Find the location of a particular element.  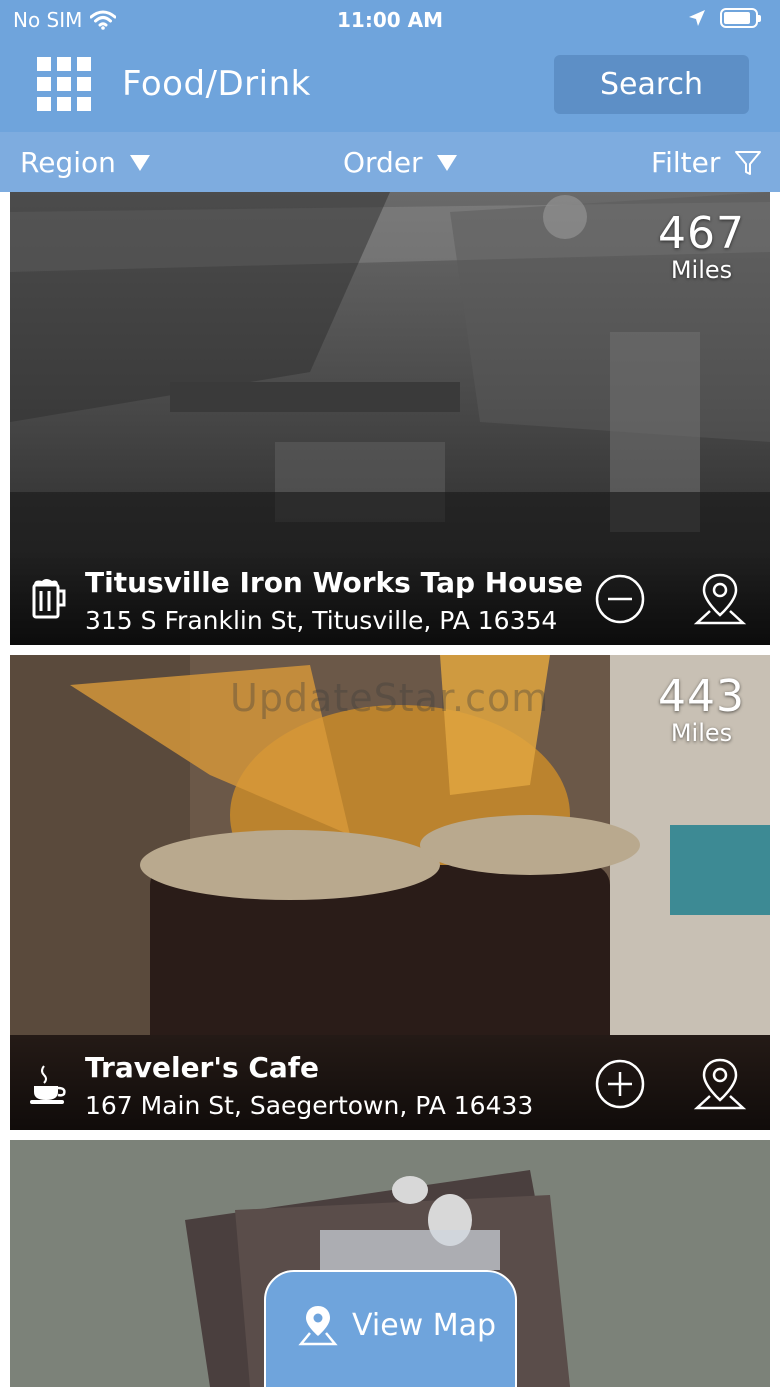

listing-name: Traveler's Cafe is located at coordinates (202, 1067).